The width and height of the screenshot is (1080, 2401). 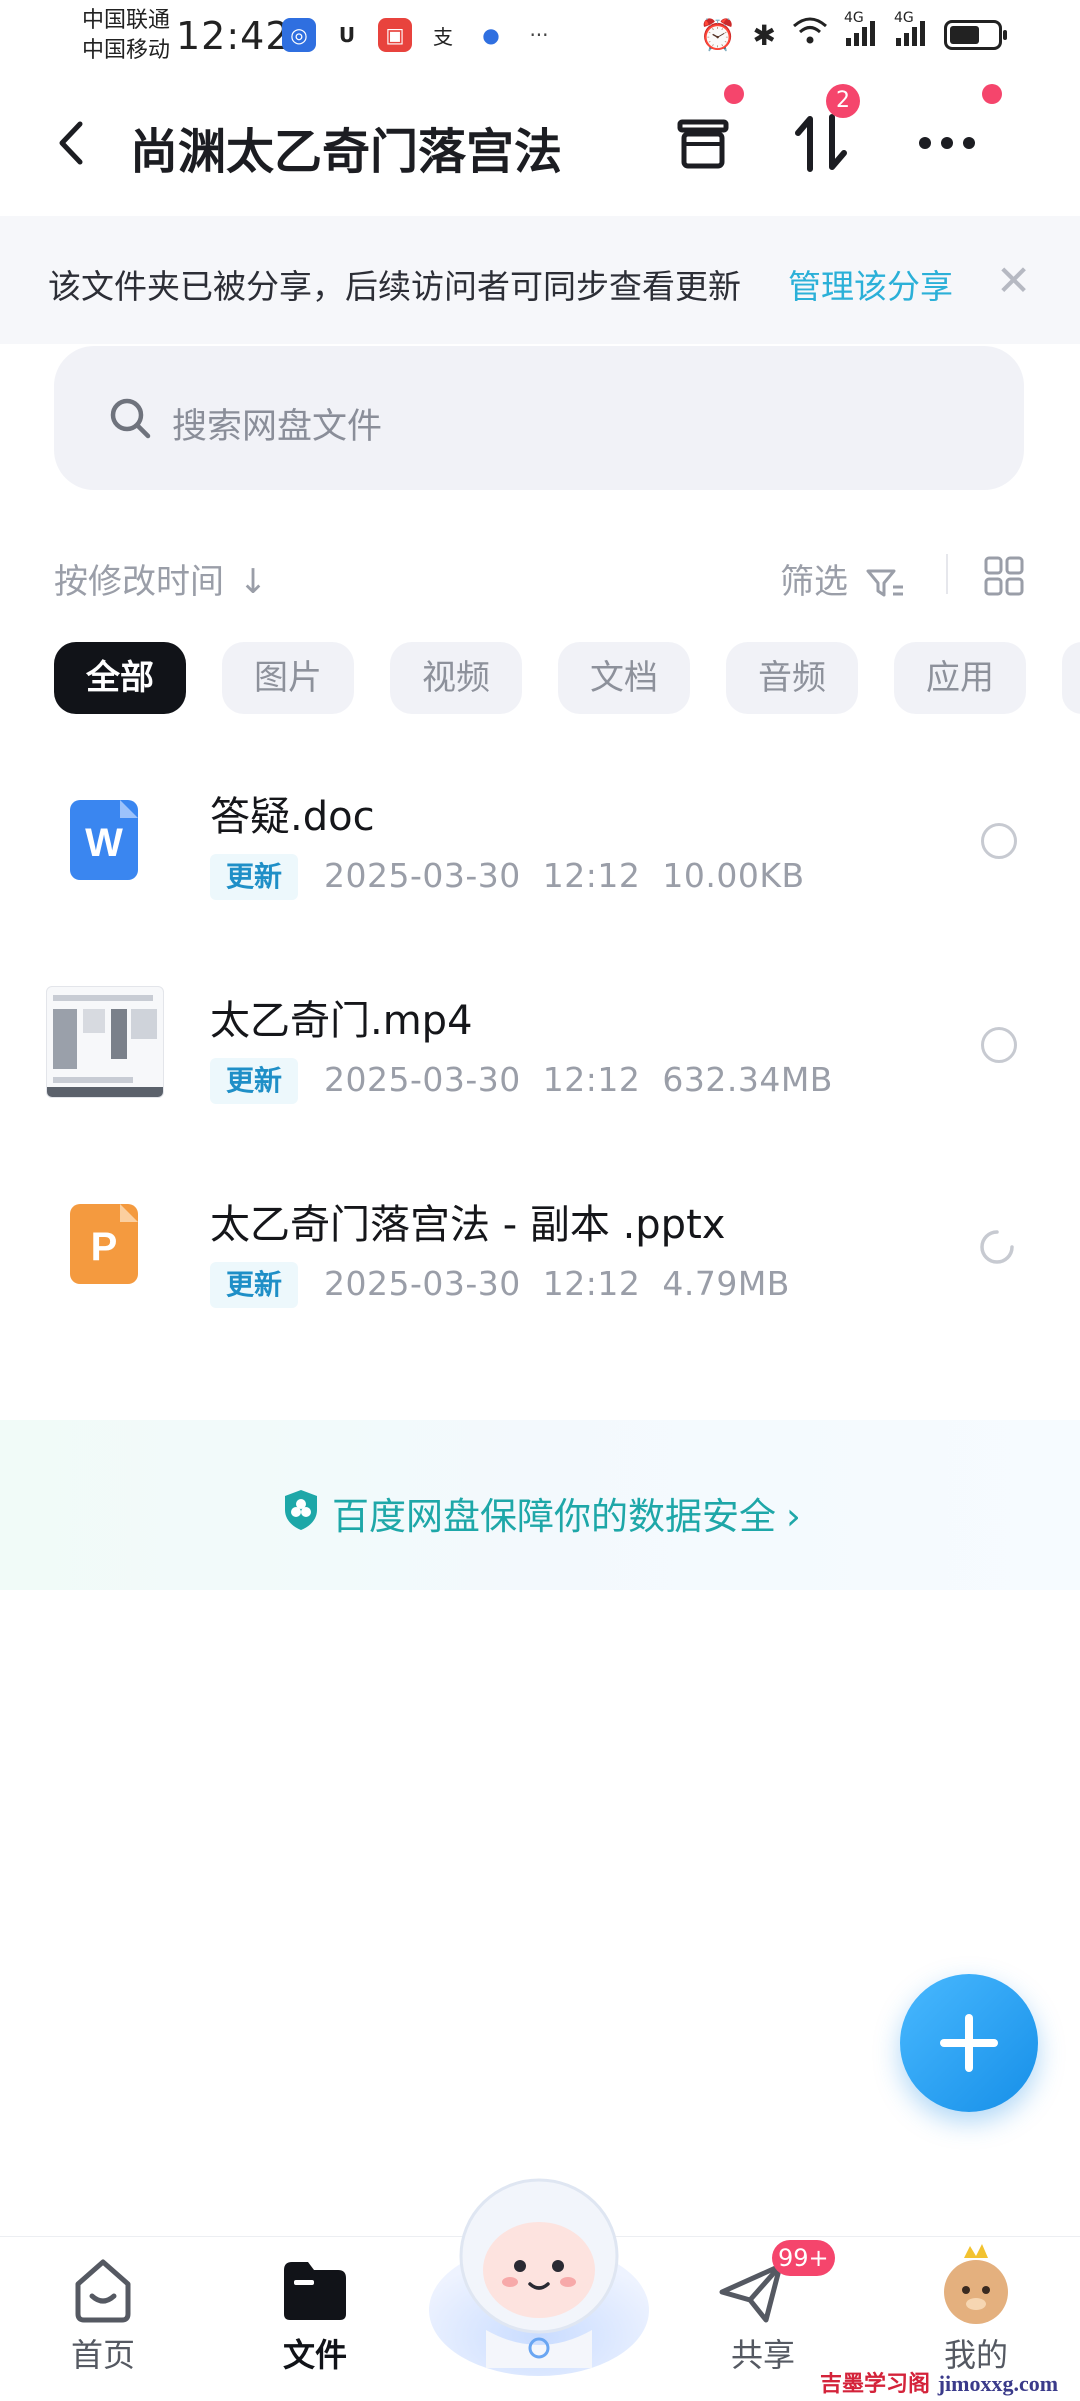 What do you see at coordinates (1004, 576) in the screenshot?
I see `grid-view-icon` at bounding box center [1004, 576].